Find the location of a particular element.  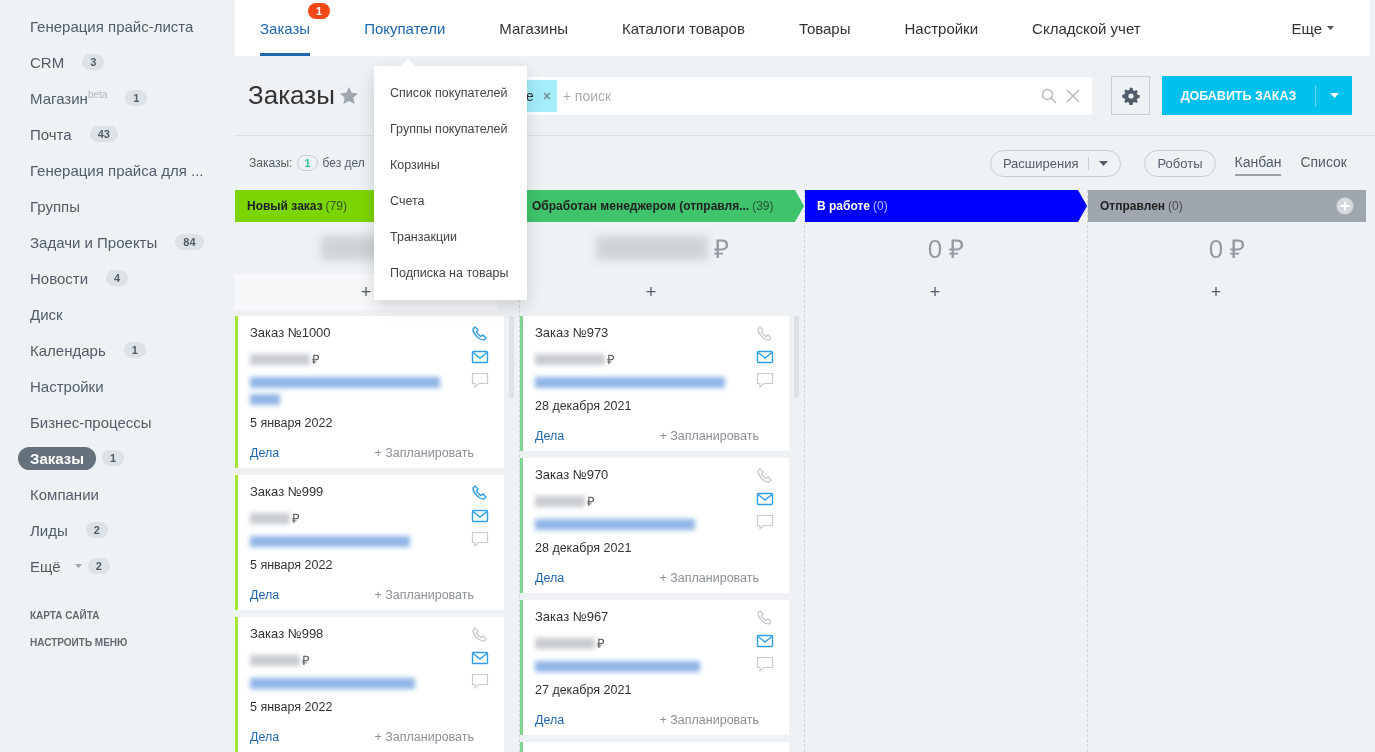

order-card: Заказ №970 ₽ 28 декабря 2021 Дела + Запланировать is located at coordinates (654, 525).